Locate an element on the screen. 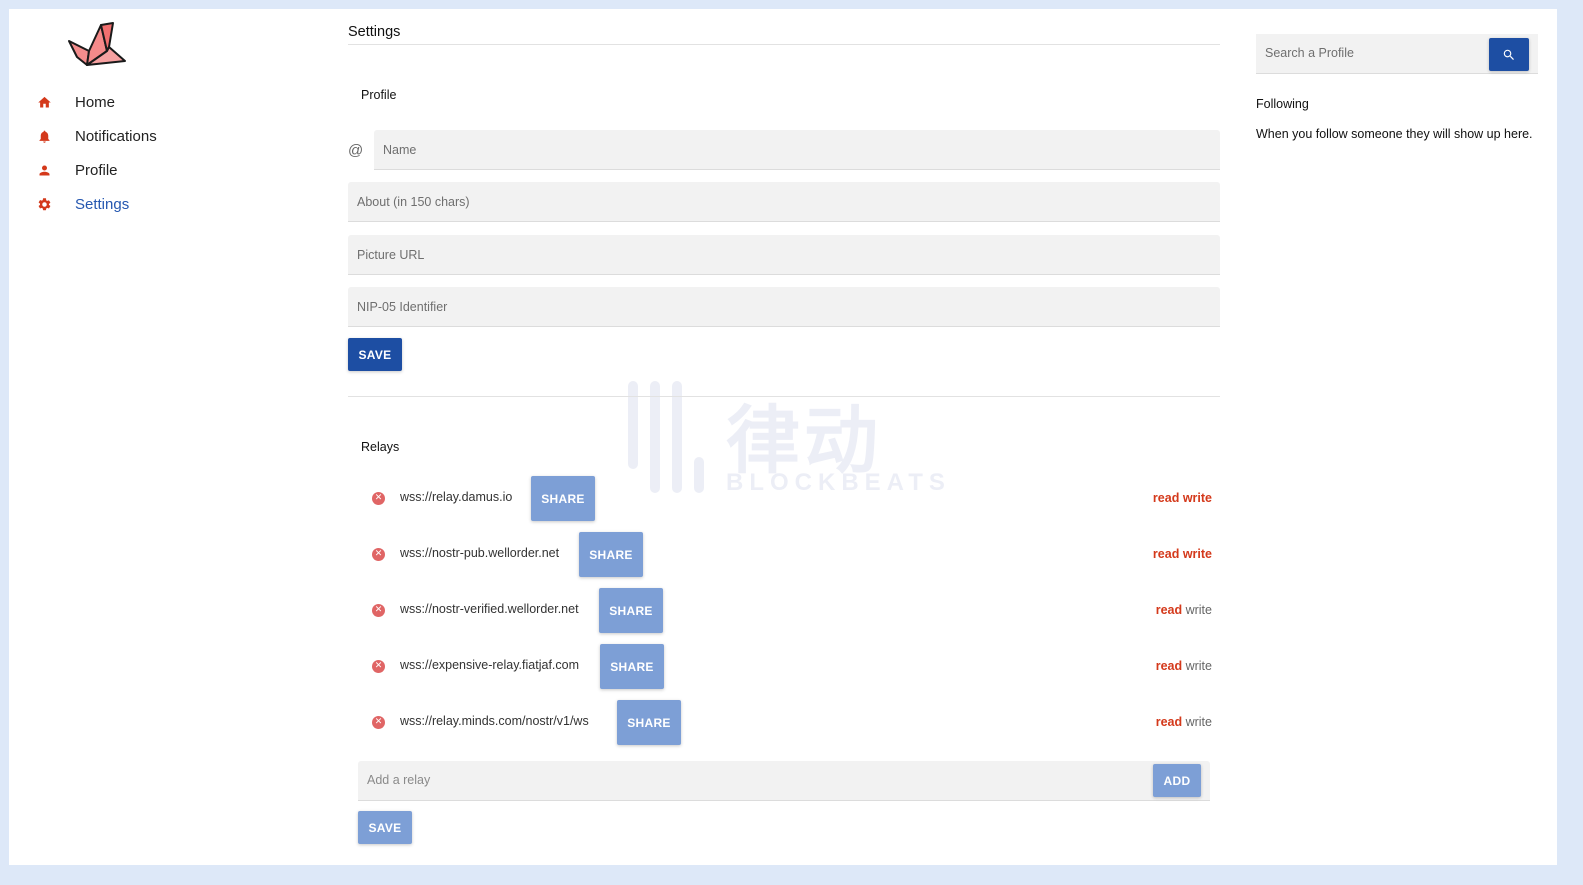 This screenshot has height=885, width=1583. add-relay-input is located at coordinates (757, 780).